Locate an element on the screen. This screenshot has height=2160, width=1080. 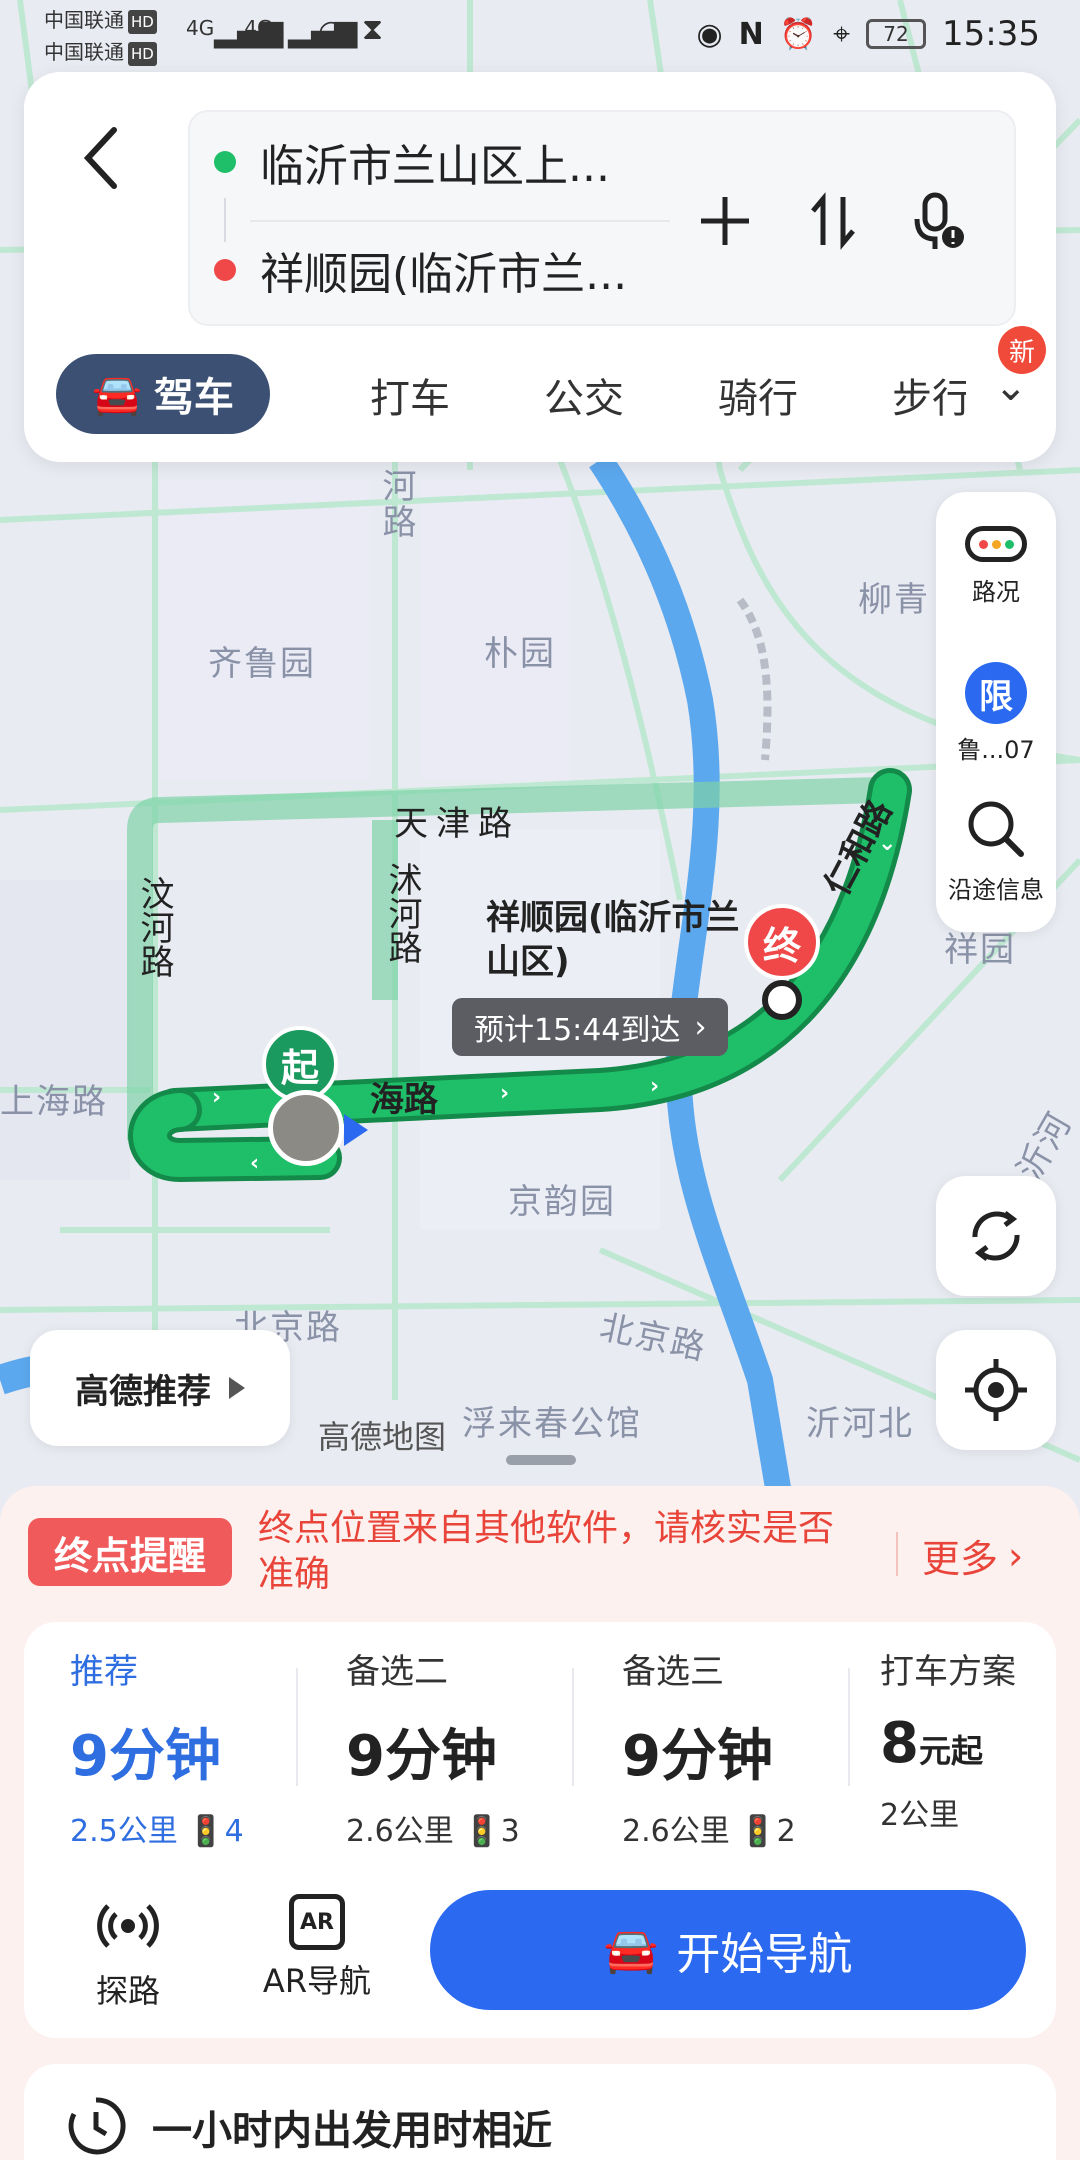
alarm-icon: ⏰ is located at coordinates (798, 34).